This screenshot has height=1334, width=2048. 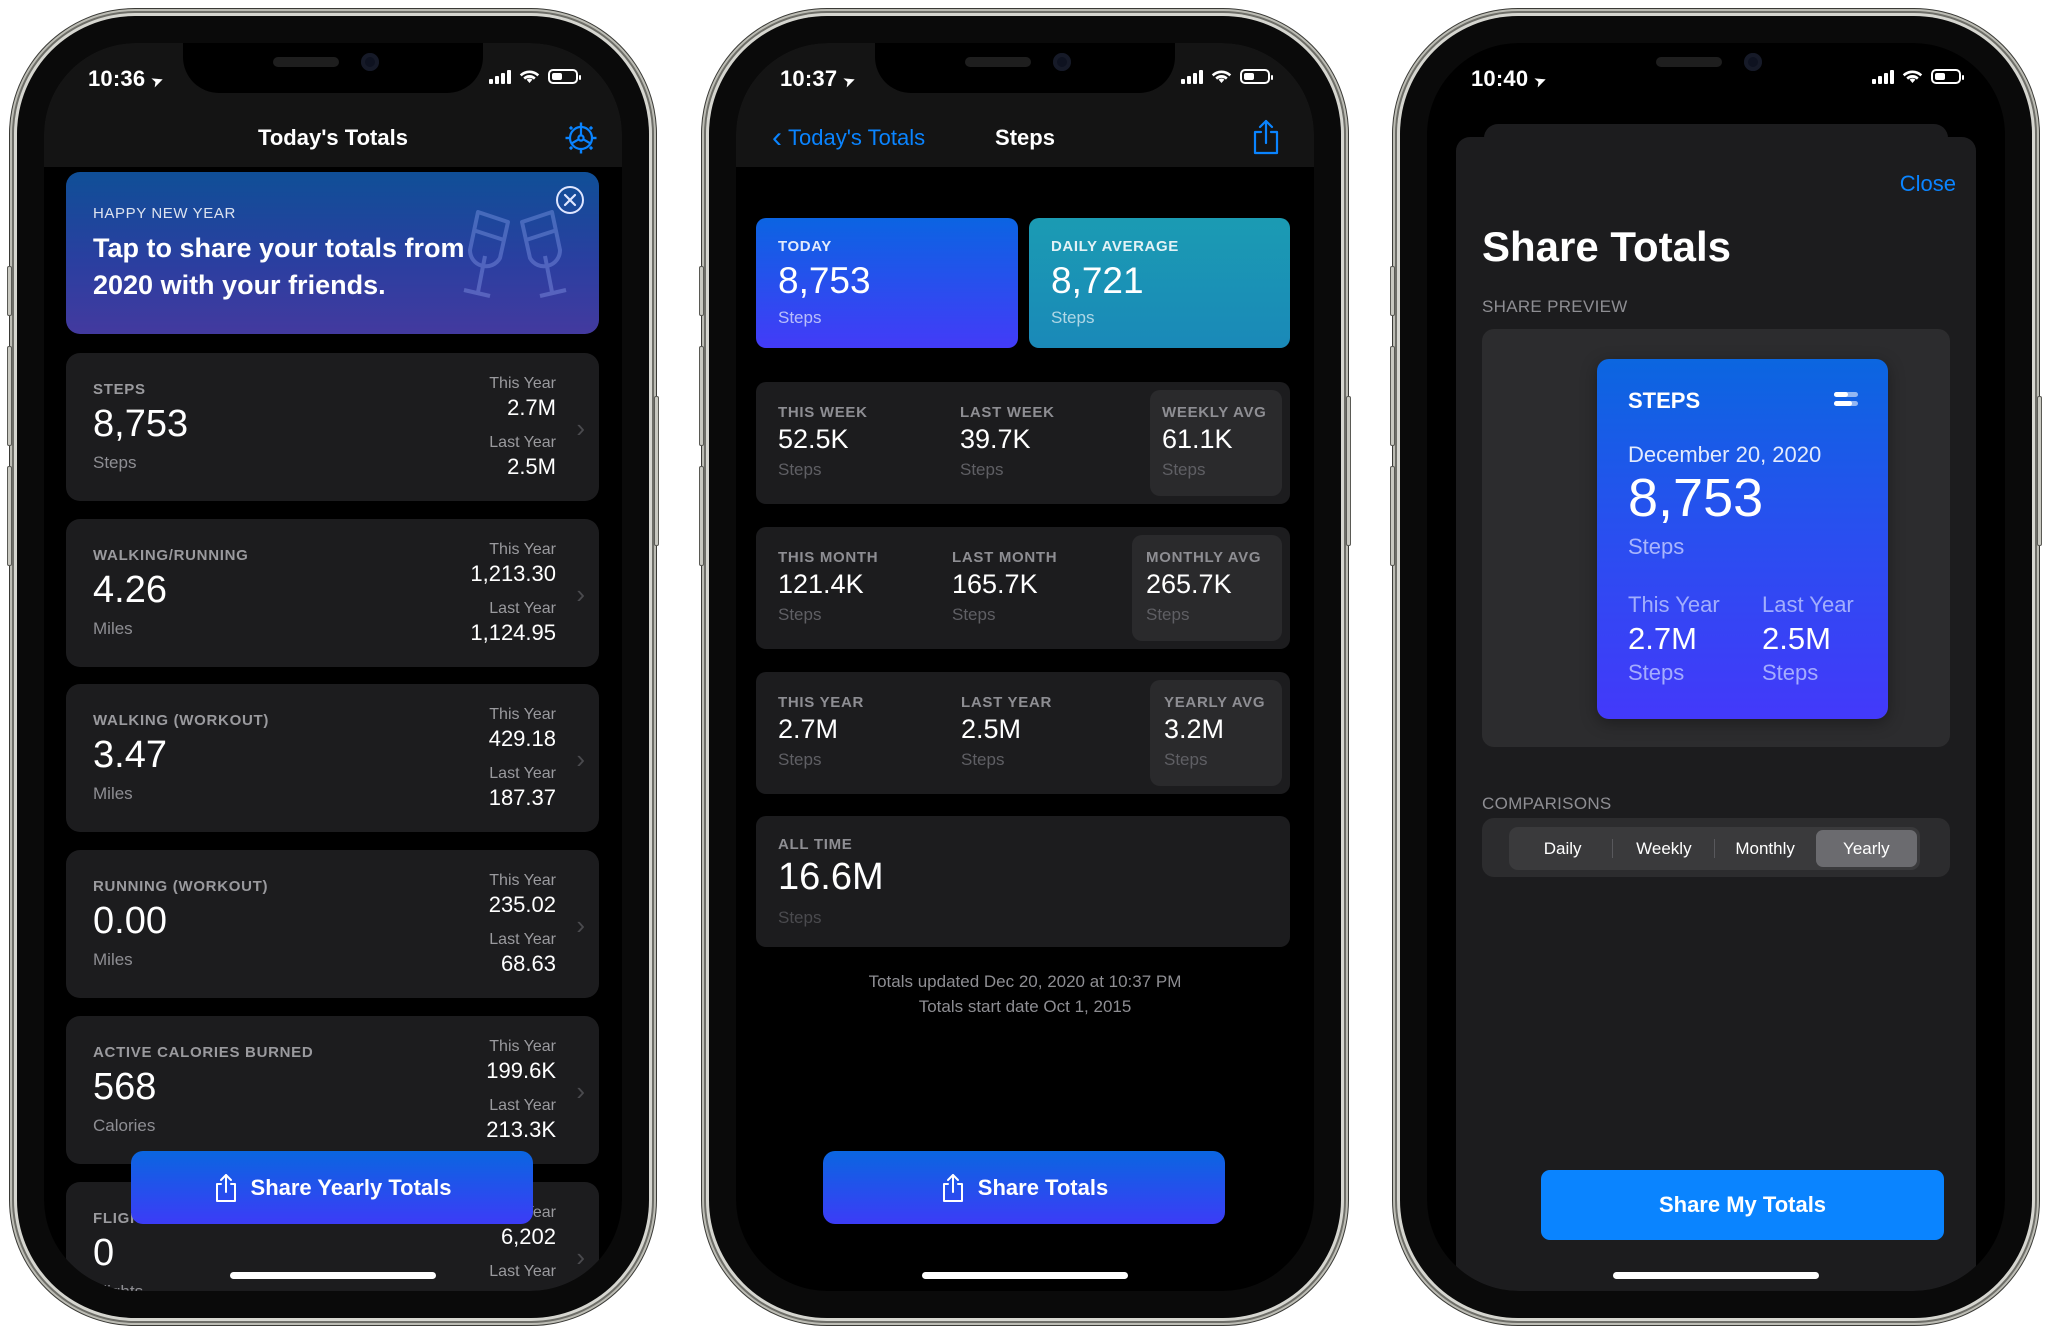 What do you see at coordinates (809, 78) in the screenshot?
I see `status-time: 10:37` at bounding box center [809, 78].